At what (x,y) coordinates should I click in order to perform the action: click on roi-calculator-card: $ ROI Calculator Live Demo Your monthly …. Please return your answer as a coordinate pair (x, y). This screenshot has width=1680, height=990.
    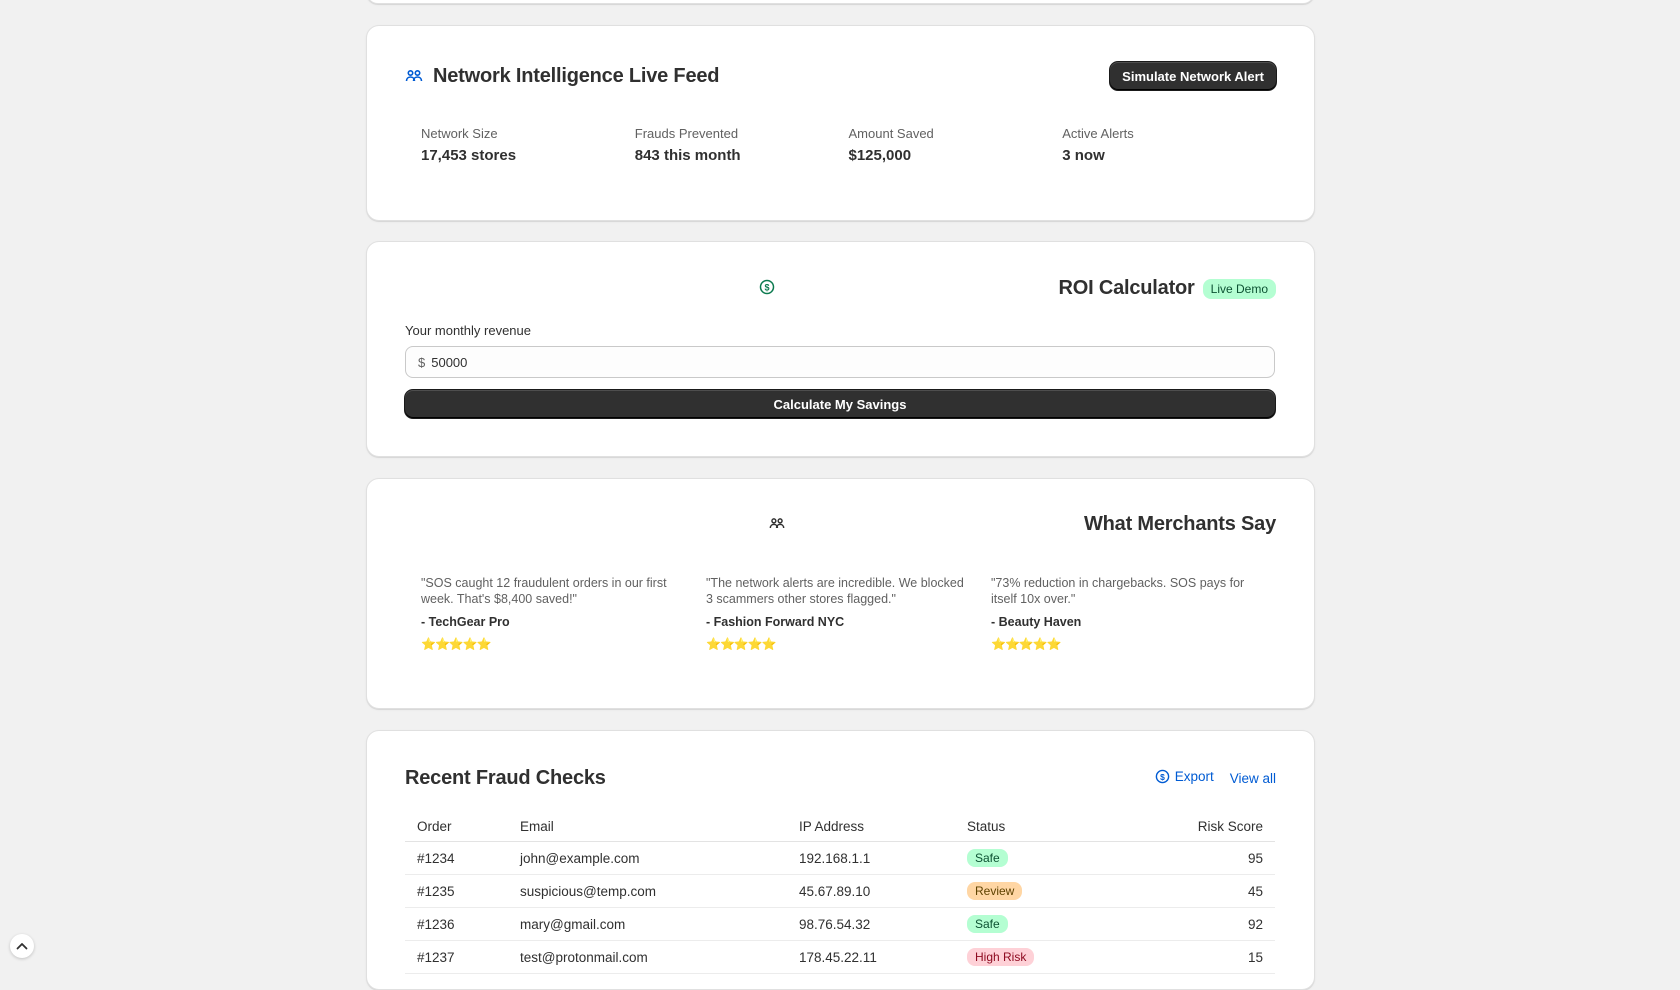
    Looking at the image, I should click on (840, 349).